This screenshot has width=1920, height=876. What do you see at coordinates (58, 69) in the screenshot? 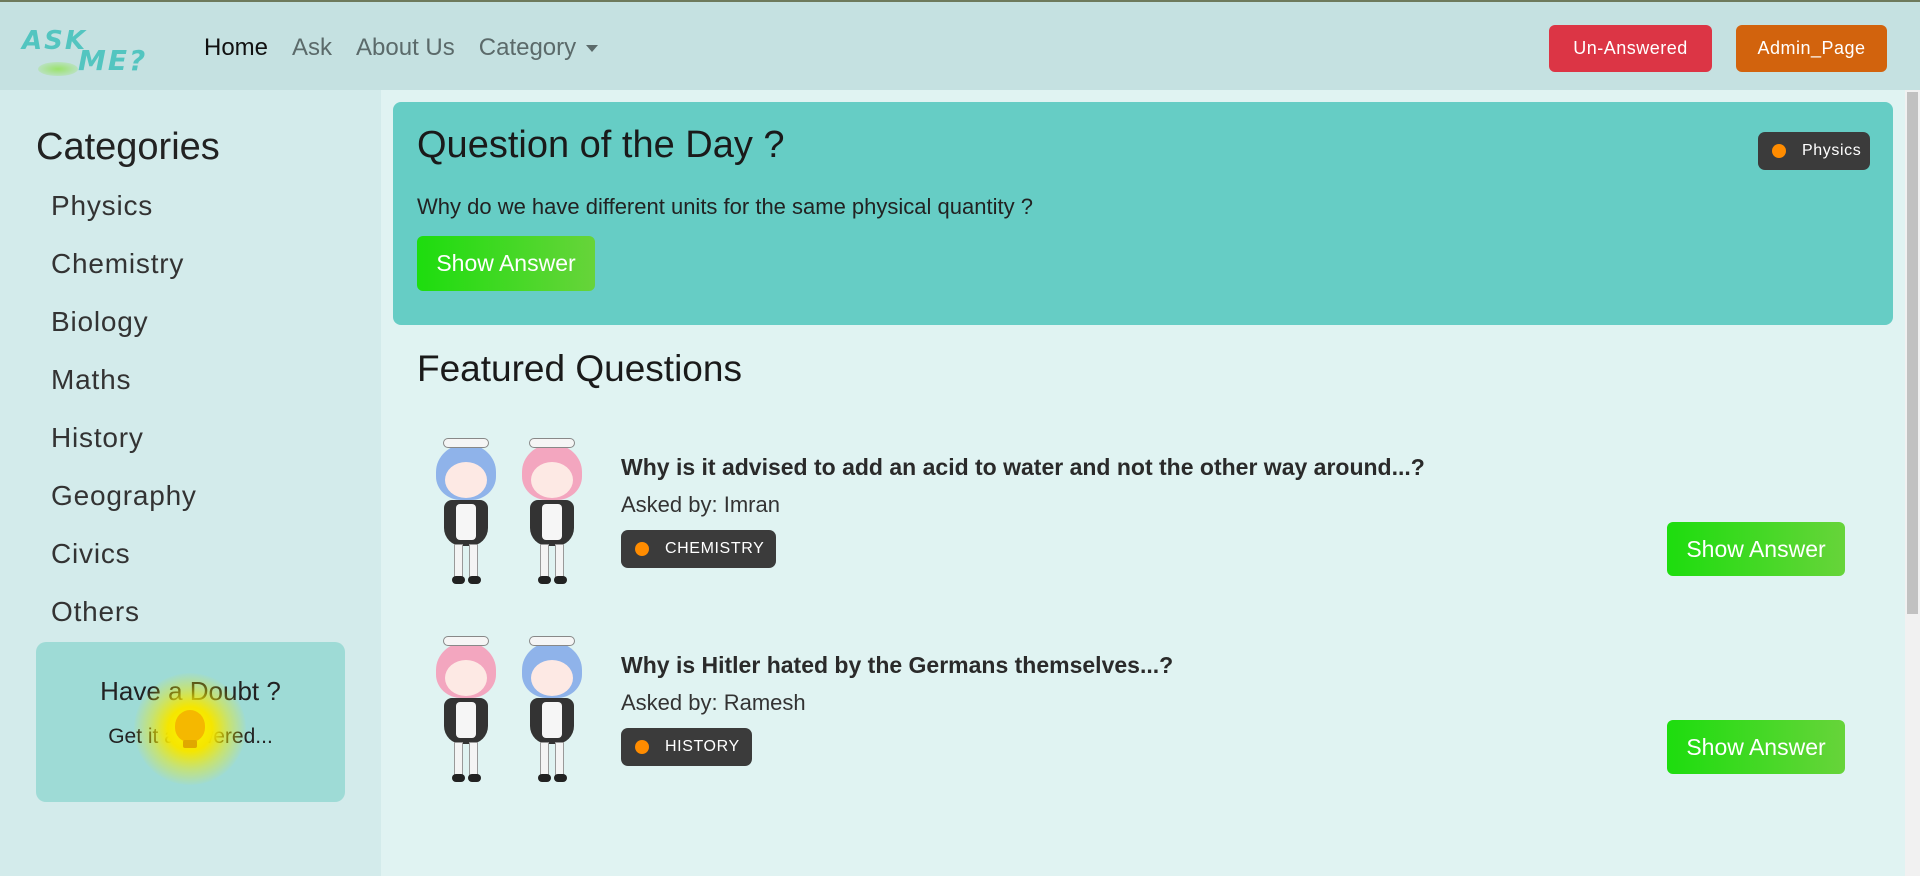
I see `logo-glow` at bounding box center [58, 69].